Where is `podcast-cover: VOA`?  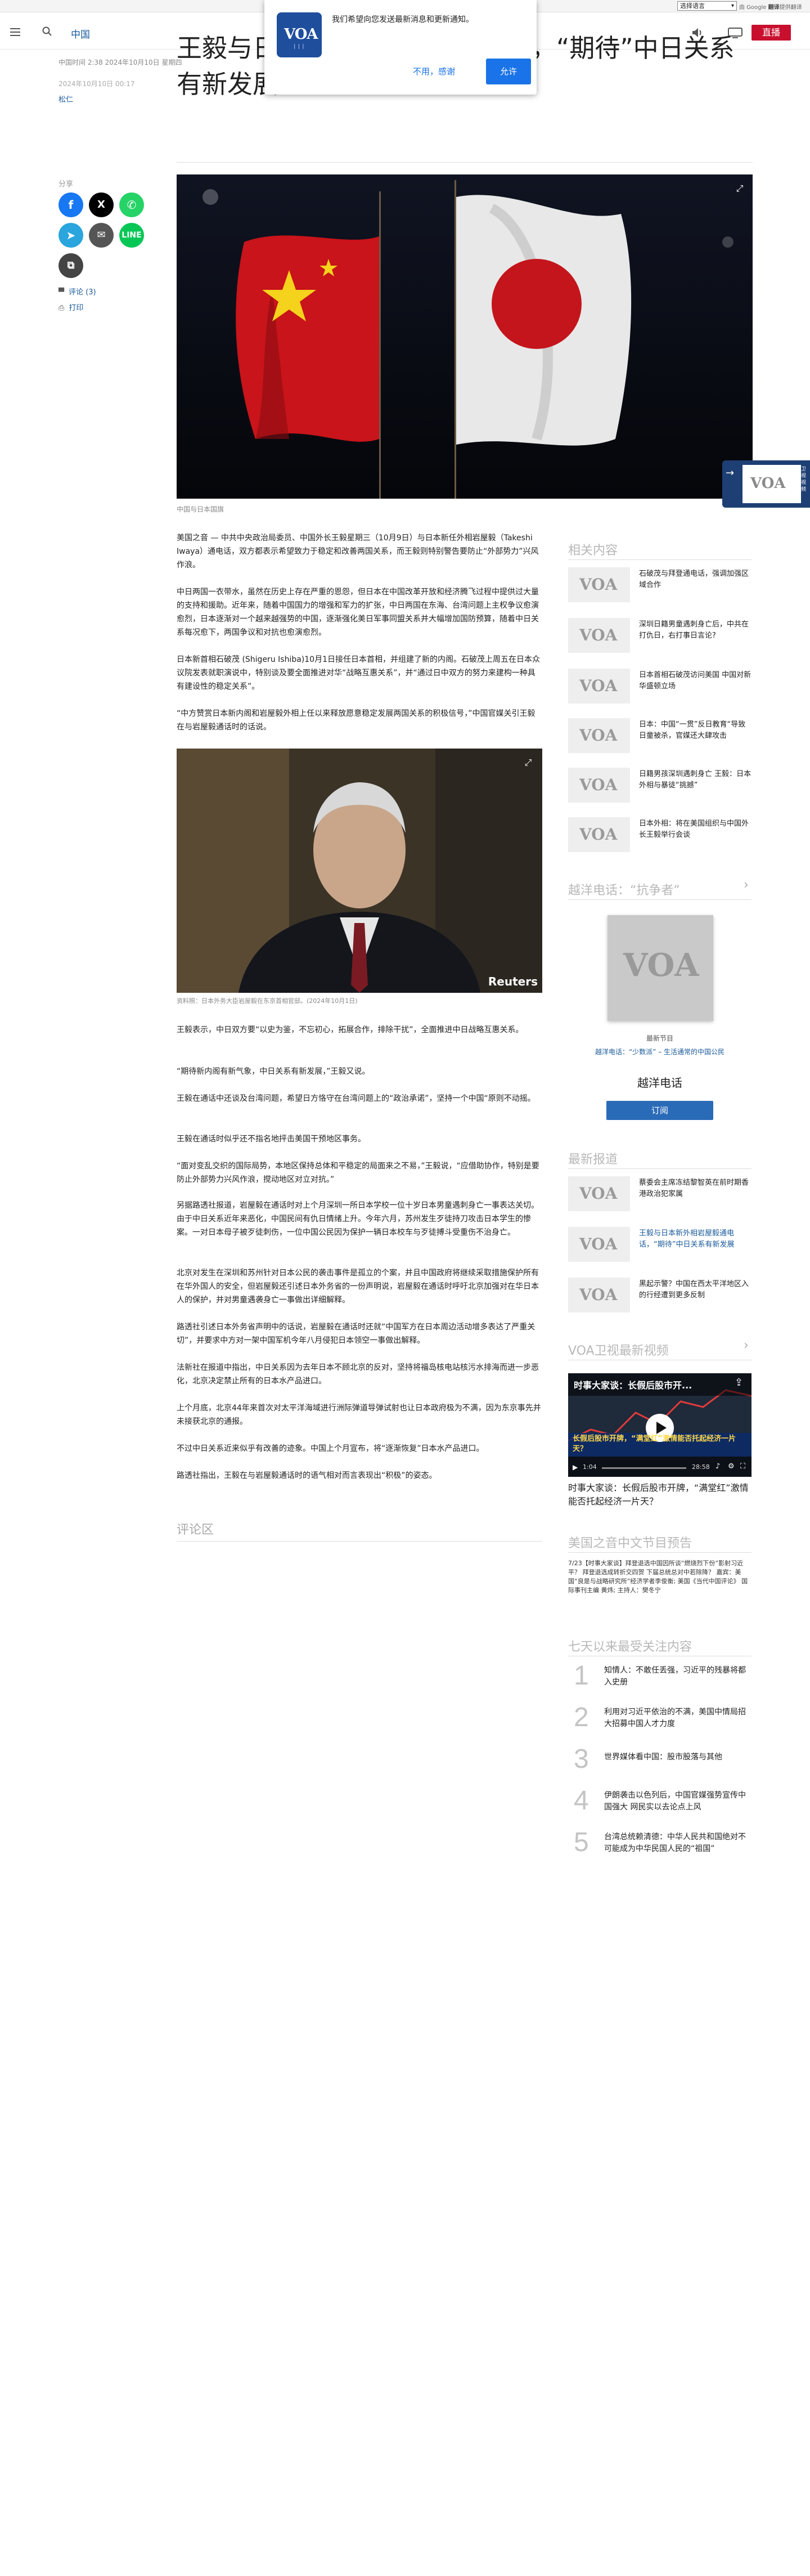 podcast-cover: VOA is located at coordinates (660, 968).